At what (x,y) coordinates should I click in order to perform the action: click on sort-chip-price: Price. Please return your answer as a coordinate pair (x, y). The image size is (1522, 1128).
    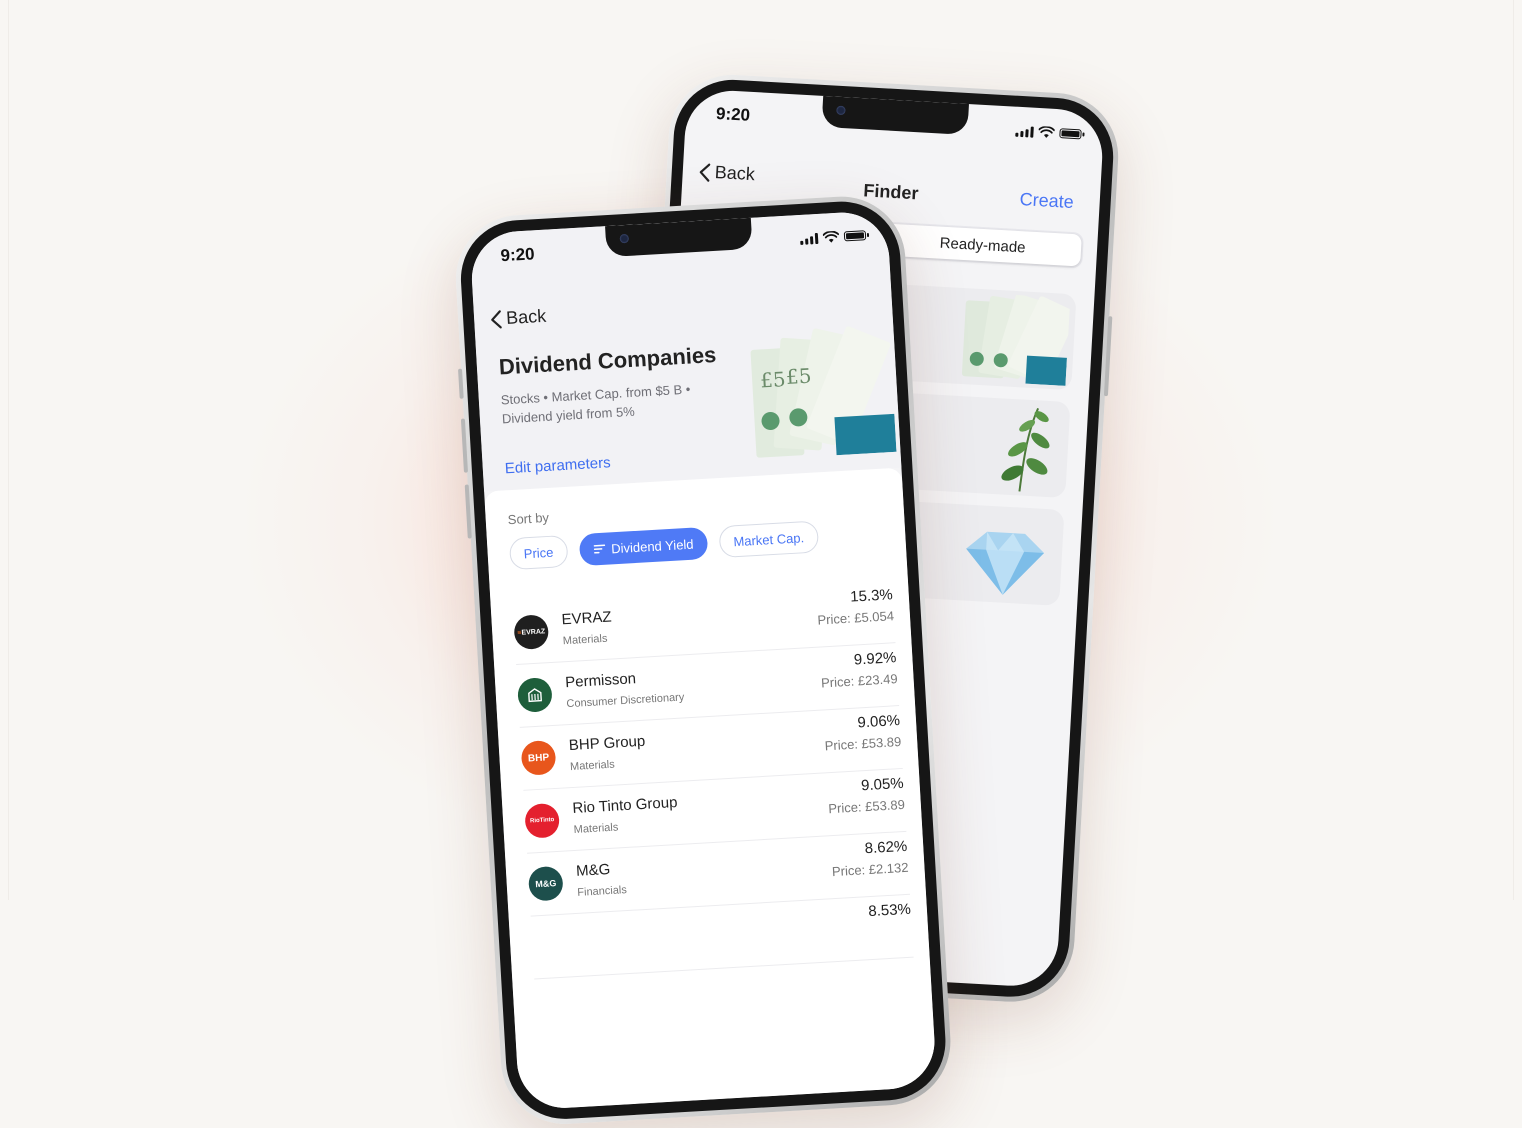
    Looking at the image, I should click on (538, 552).